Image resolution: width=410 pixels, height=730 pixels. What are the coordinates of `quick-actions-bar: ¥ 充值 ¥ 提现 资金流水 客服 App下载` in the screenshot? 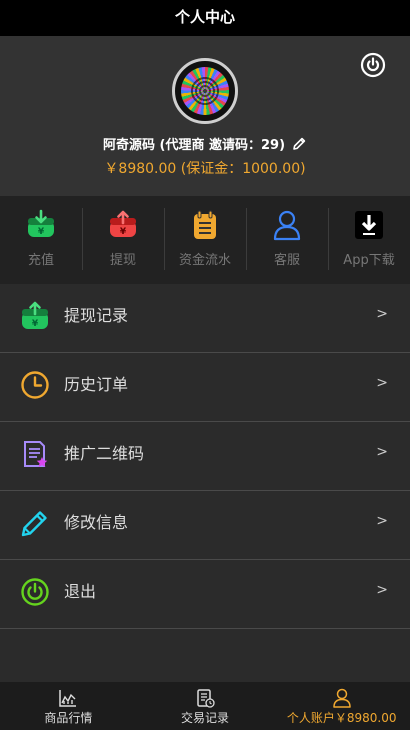 It's located at (205, 240).